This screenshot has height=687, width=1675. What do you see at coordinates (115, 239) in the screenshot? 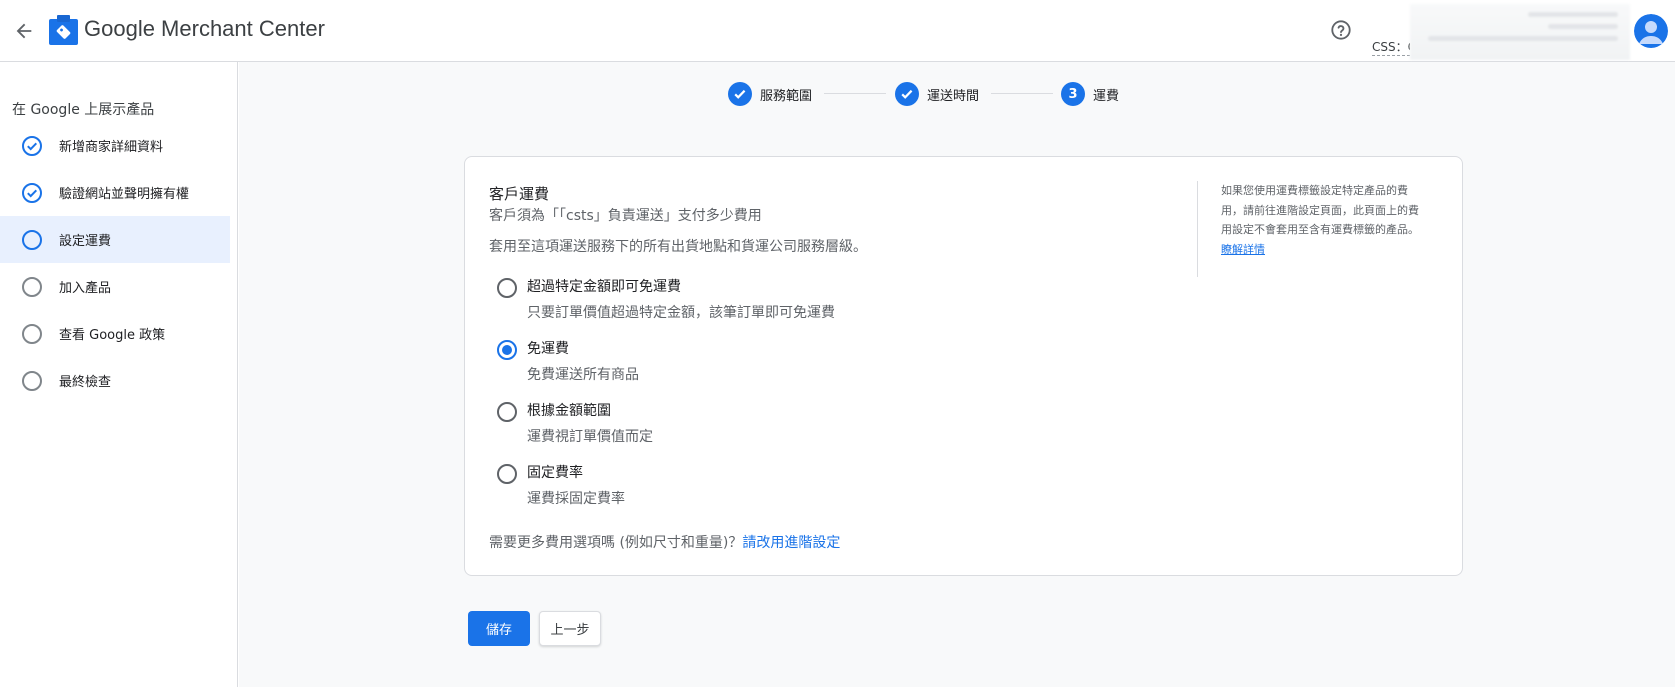
I see `sidebar-item-shipping: 設定運費` at bounding box center [115, 239].